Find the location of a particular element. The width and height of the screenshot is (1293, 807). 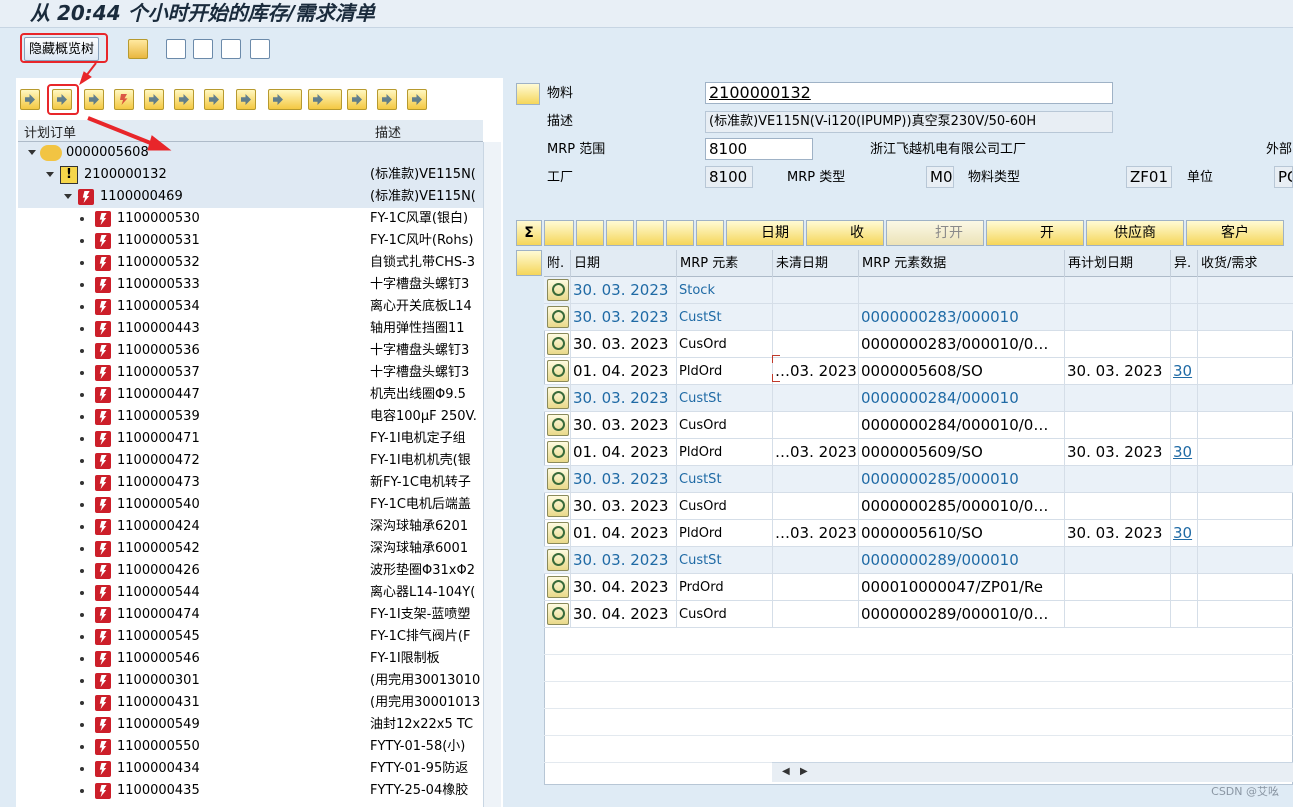

grid-row: 30. 03. 2023 CustSt 0000000285/000010 is located at coordinates (918, 479).